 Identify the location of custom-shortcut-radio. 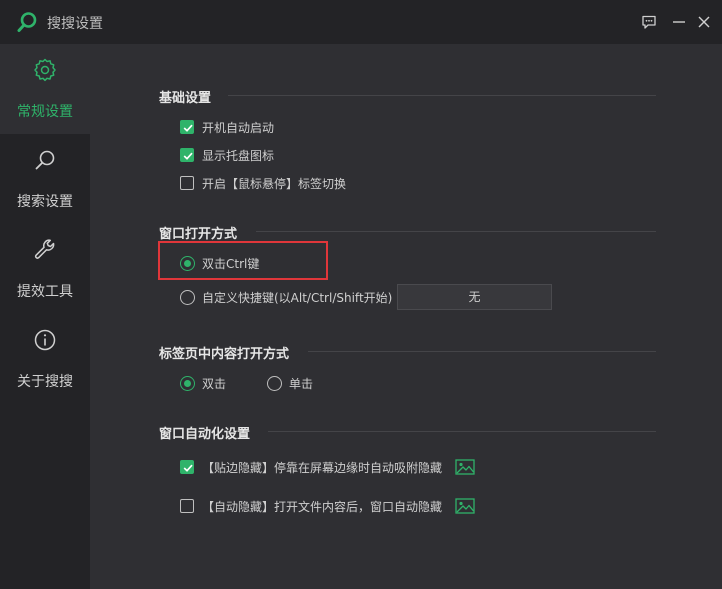
(187, 297).